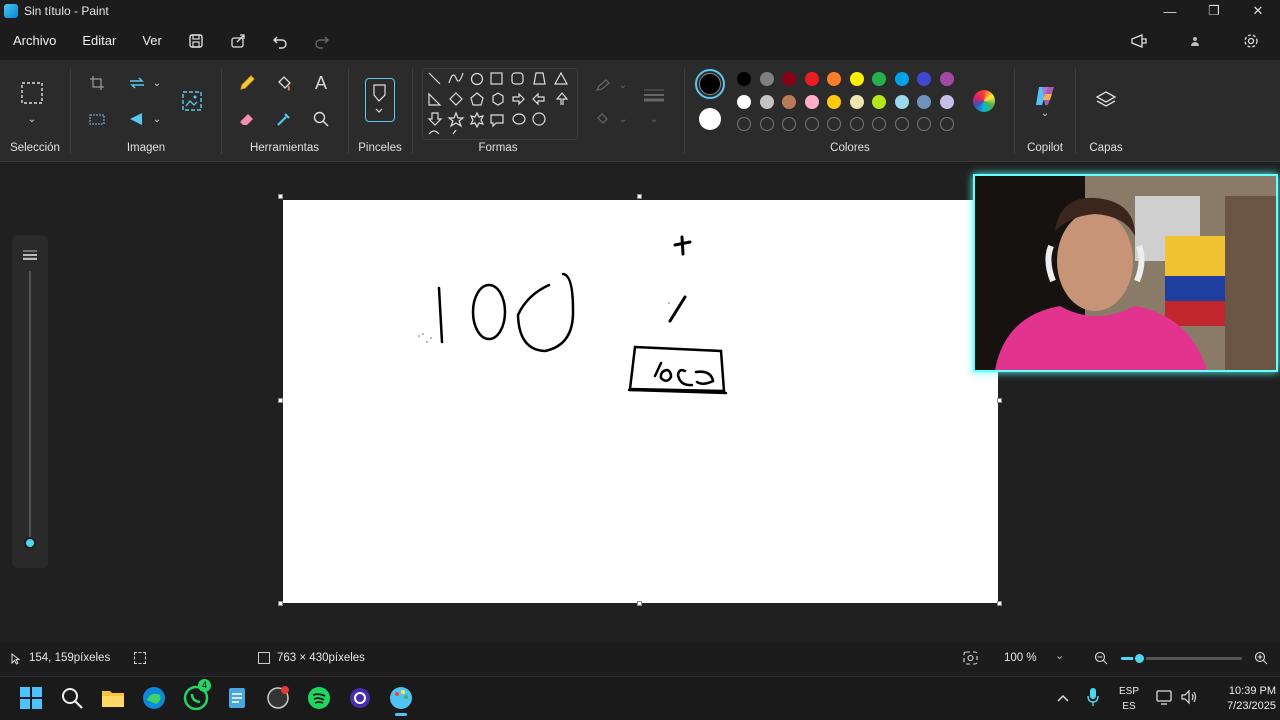  What do you see at coordinates (970, 659) in the screenshot?
I see `fit-to-window-icon` at bounding box center [970, 659].